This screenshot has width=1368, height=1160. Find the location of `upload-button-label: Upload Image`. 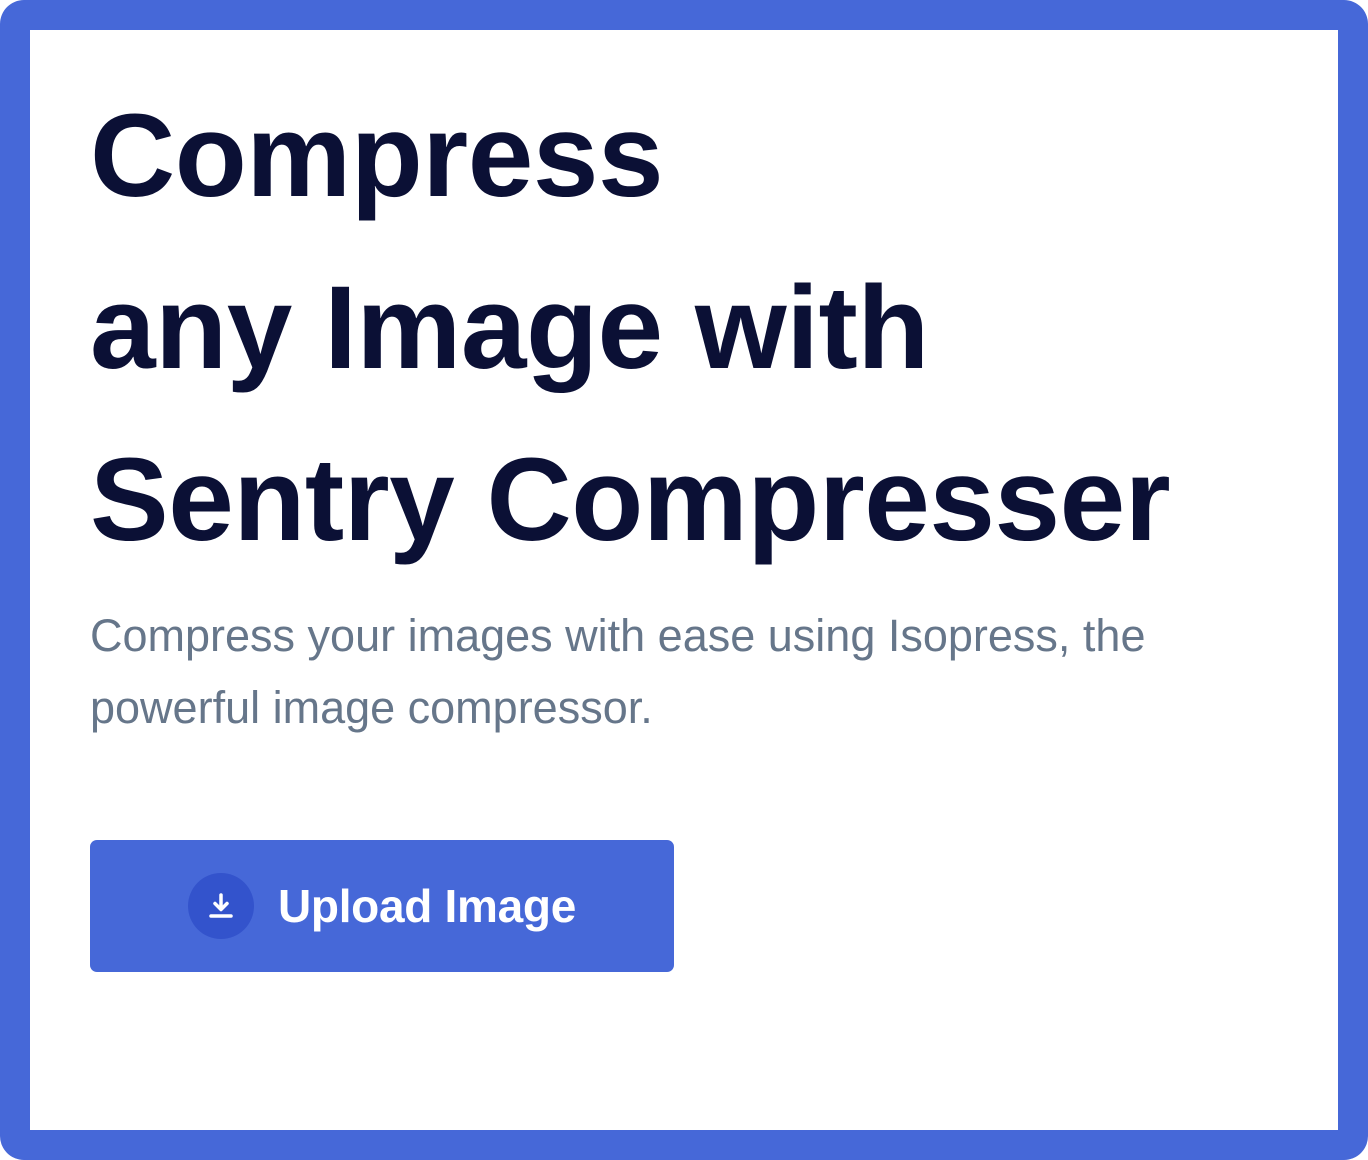

upload-button-label: Upload Image is located at coordinates (426, 906).